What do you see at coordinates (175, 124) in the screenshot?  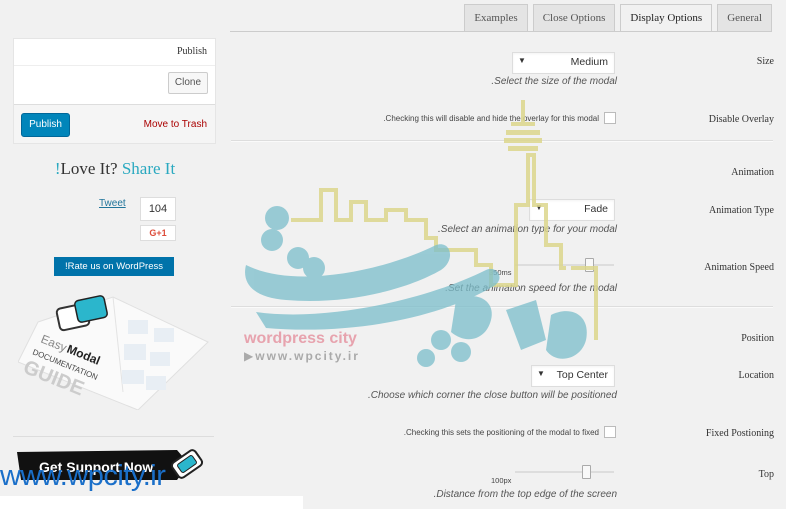 I see `move-to-trash-link: Move to Trash` at bounding box center [175, 124].